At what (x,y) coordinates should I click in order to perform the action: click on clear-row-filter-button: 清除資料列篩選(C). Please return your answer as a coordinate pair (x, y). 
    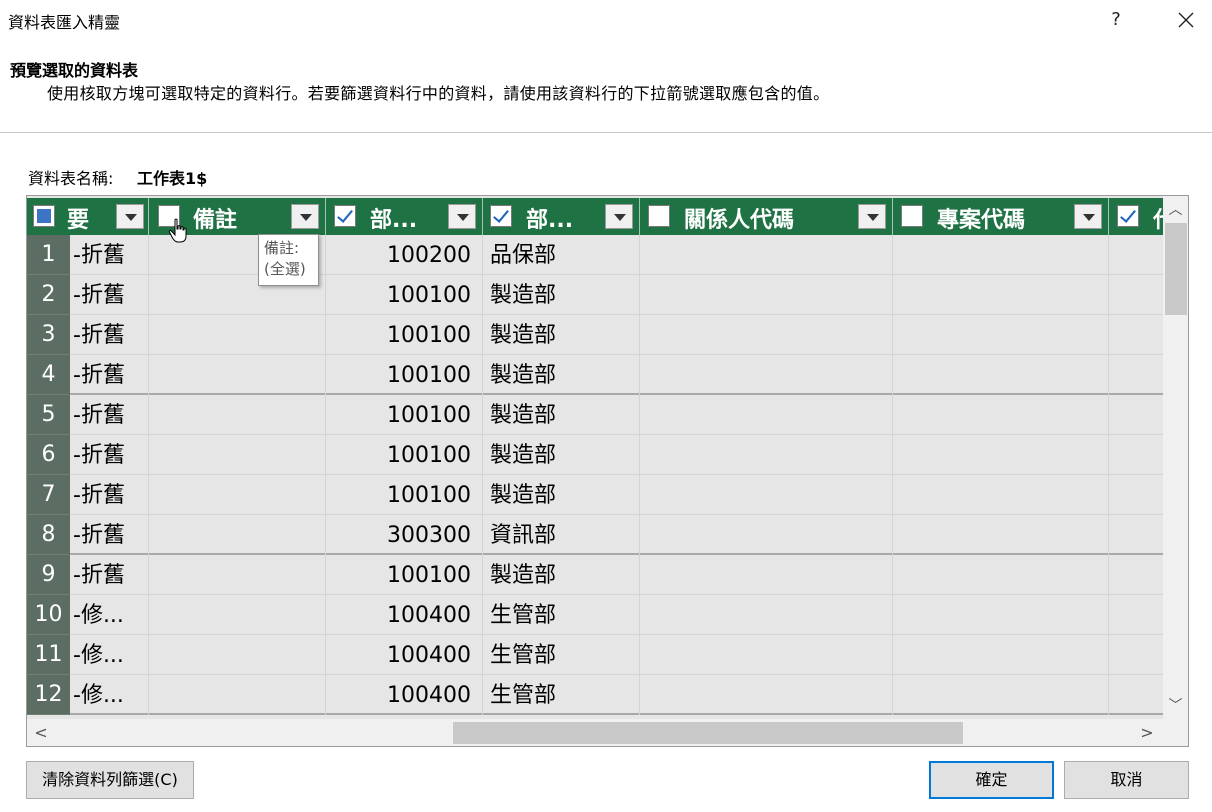
    Looking at the image, I should click on (110, 780).